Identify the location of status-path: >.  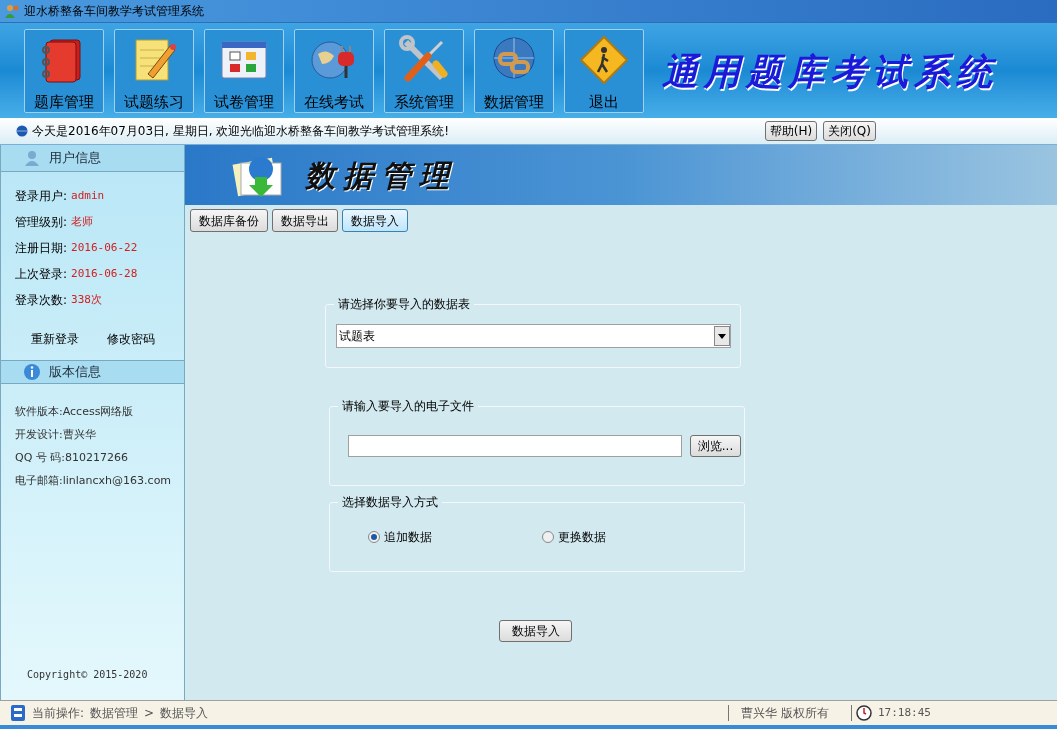
(149, 713).